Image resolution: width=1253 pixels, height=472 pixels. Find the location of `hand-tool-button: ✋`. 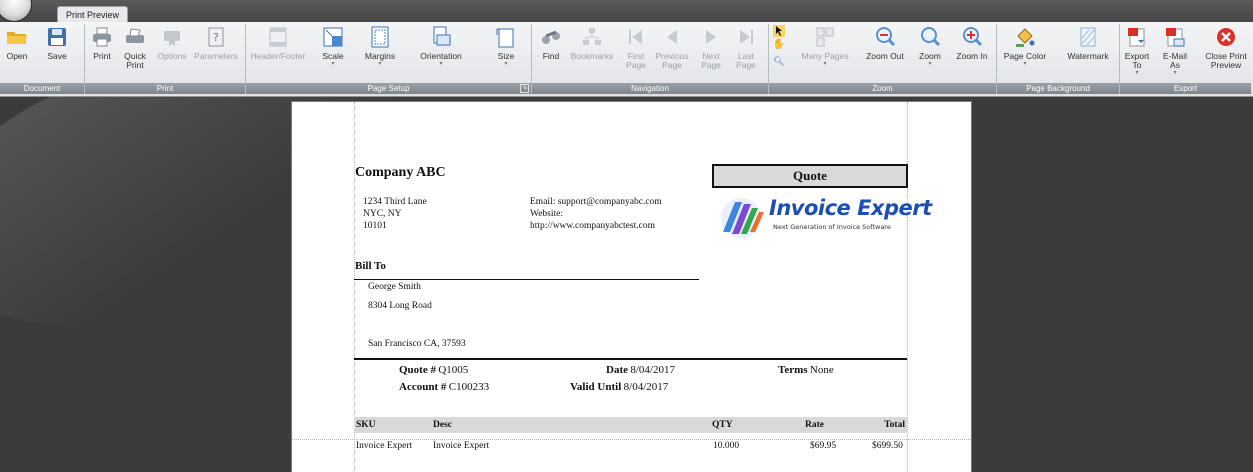

hand-tool-button: ✋ is located at coordinates (779, 44).